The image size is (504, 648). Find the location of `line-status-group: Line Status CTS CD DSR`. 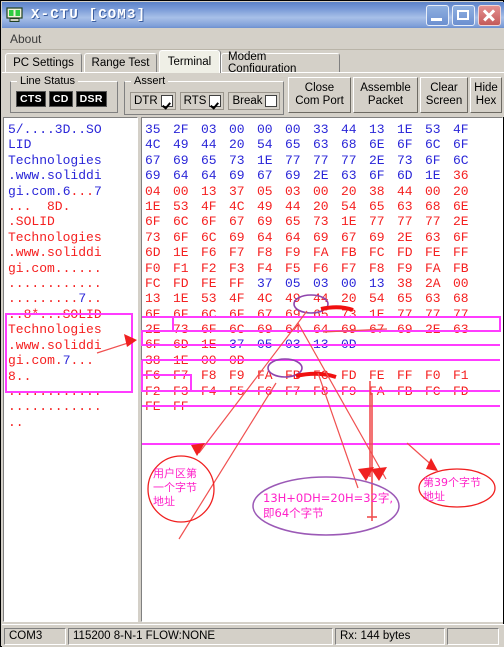

line-status-group: Line Status CTS CD DSR is located at coordinates (64, 94).